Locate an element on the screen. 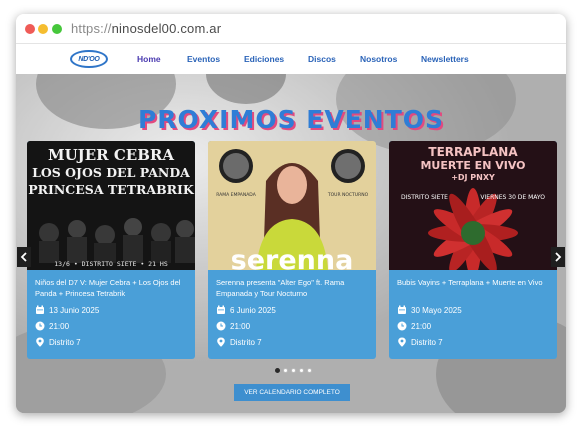  event-date: 13 Junio 2025 is located at coordinates (74, 310).